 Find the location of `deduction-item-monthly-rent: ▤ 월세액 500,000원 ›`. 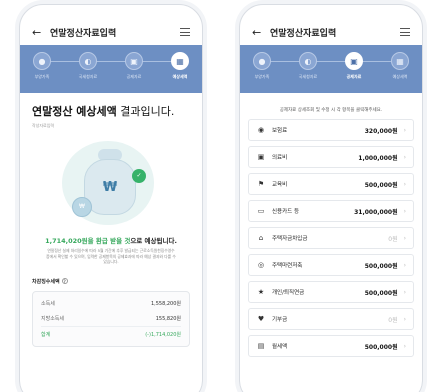

deduction-item-monthly-rent: ▤ 월세액 500,000원 › is located at coordinates (331, 346).